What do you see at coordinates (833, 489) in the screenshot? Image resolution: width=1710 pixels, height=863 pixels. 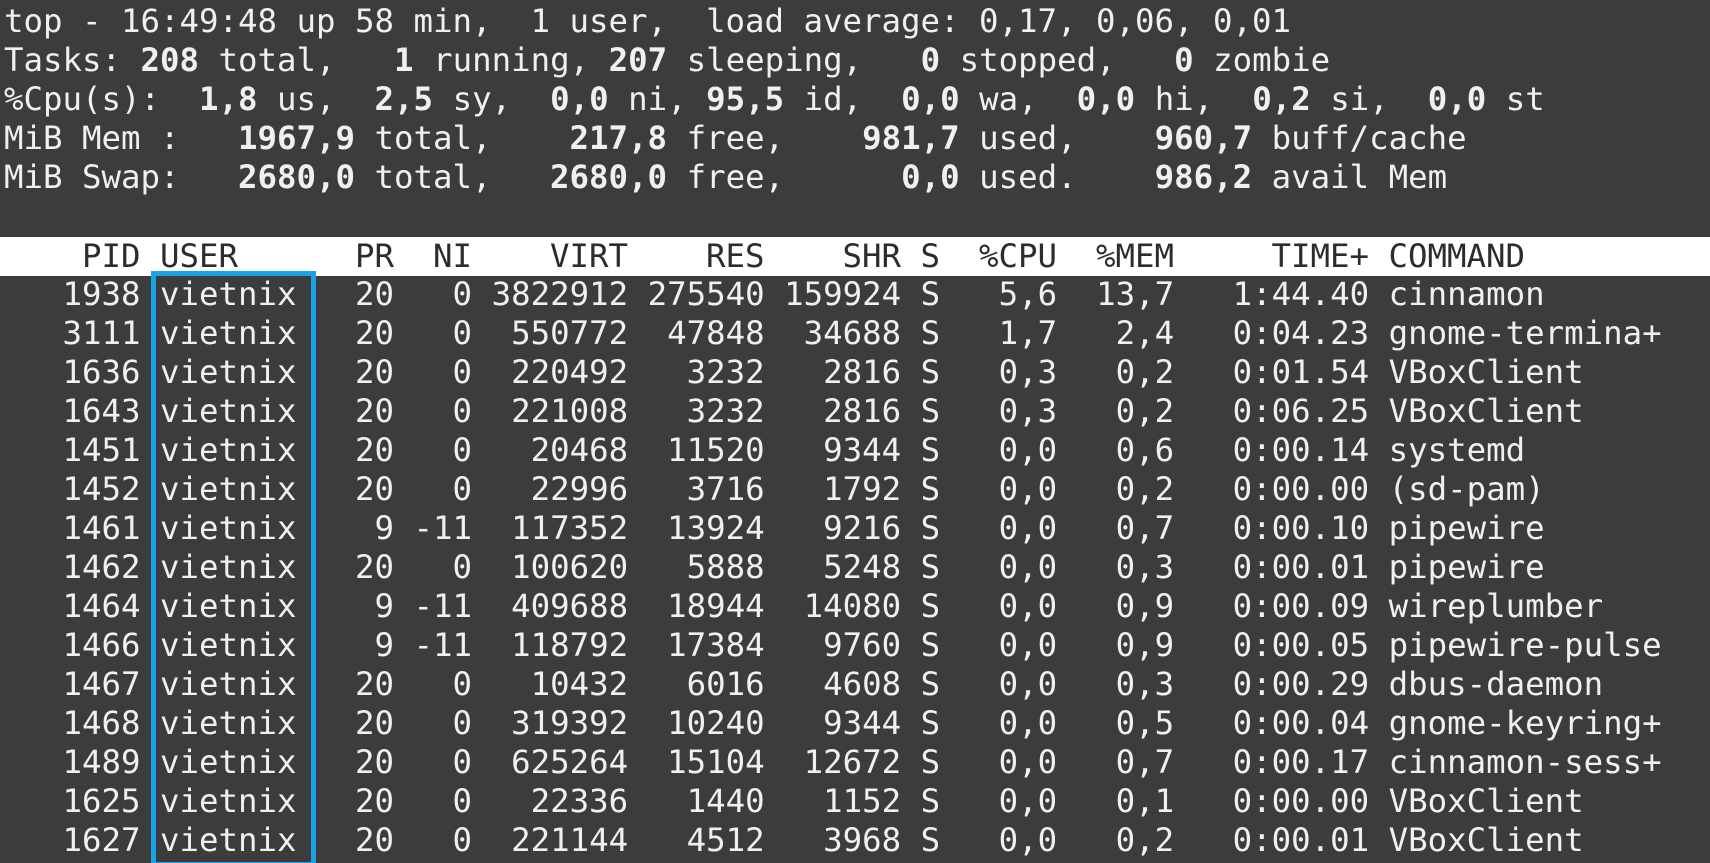 I see `cell-shr: 1792` at bounding box center [833, 489].